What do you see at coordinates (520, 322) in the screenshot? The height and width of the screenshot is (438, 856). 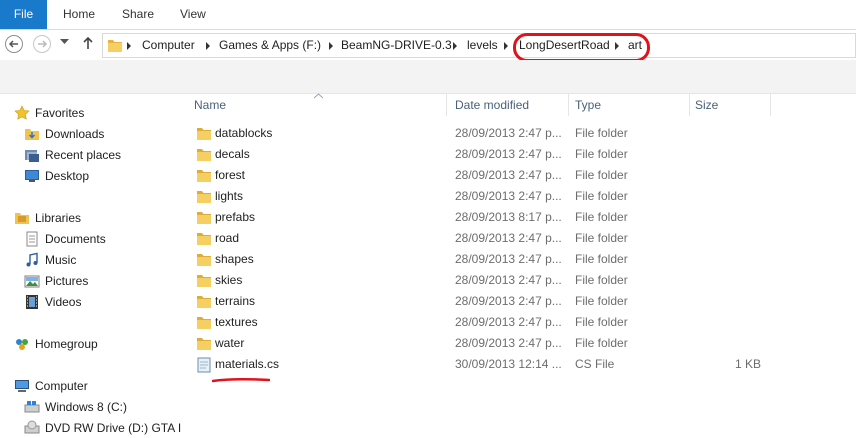 I see `file-row: textures 28/09/2013 2:47 p... File folder` at bounding box center [520, 322].